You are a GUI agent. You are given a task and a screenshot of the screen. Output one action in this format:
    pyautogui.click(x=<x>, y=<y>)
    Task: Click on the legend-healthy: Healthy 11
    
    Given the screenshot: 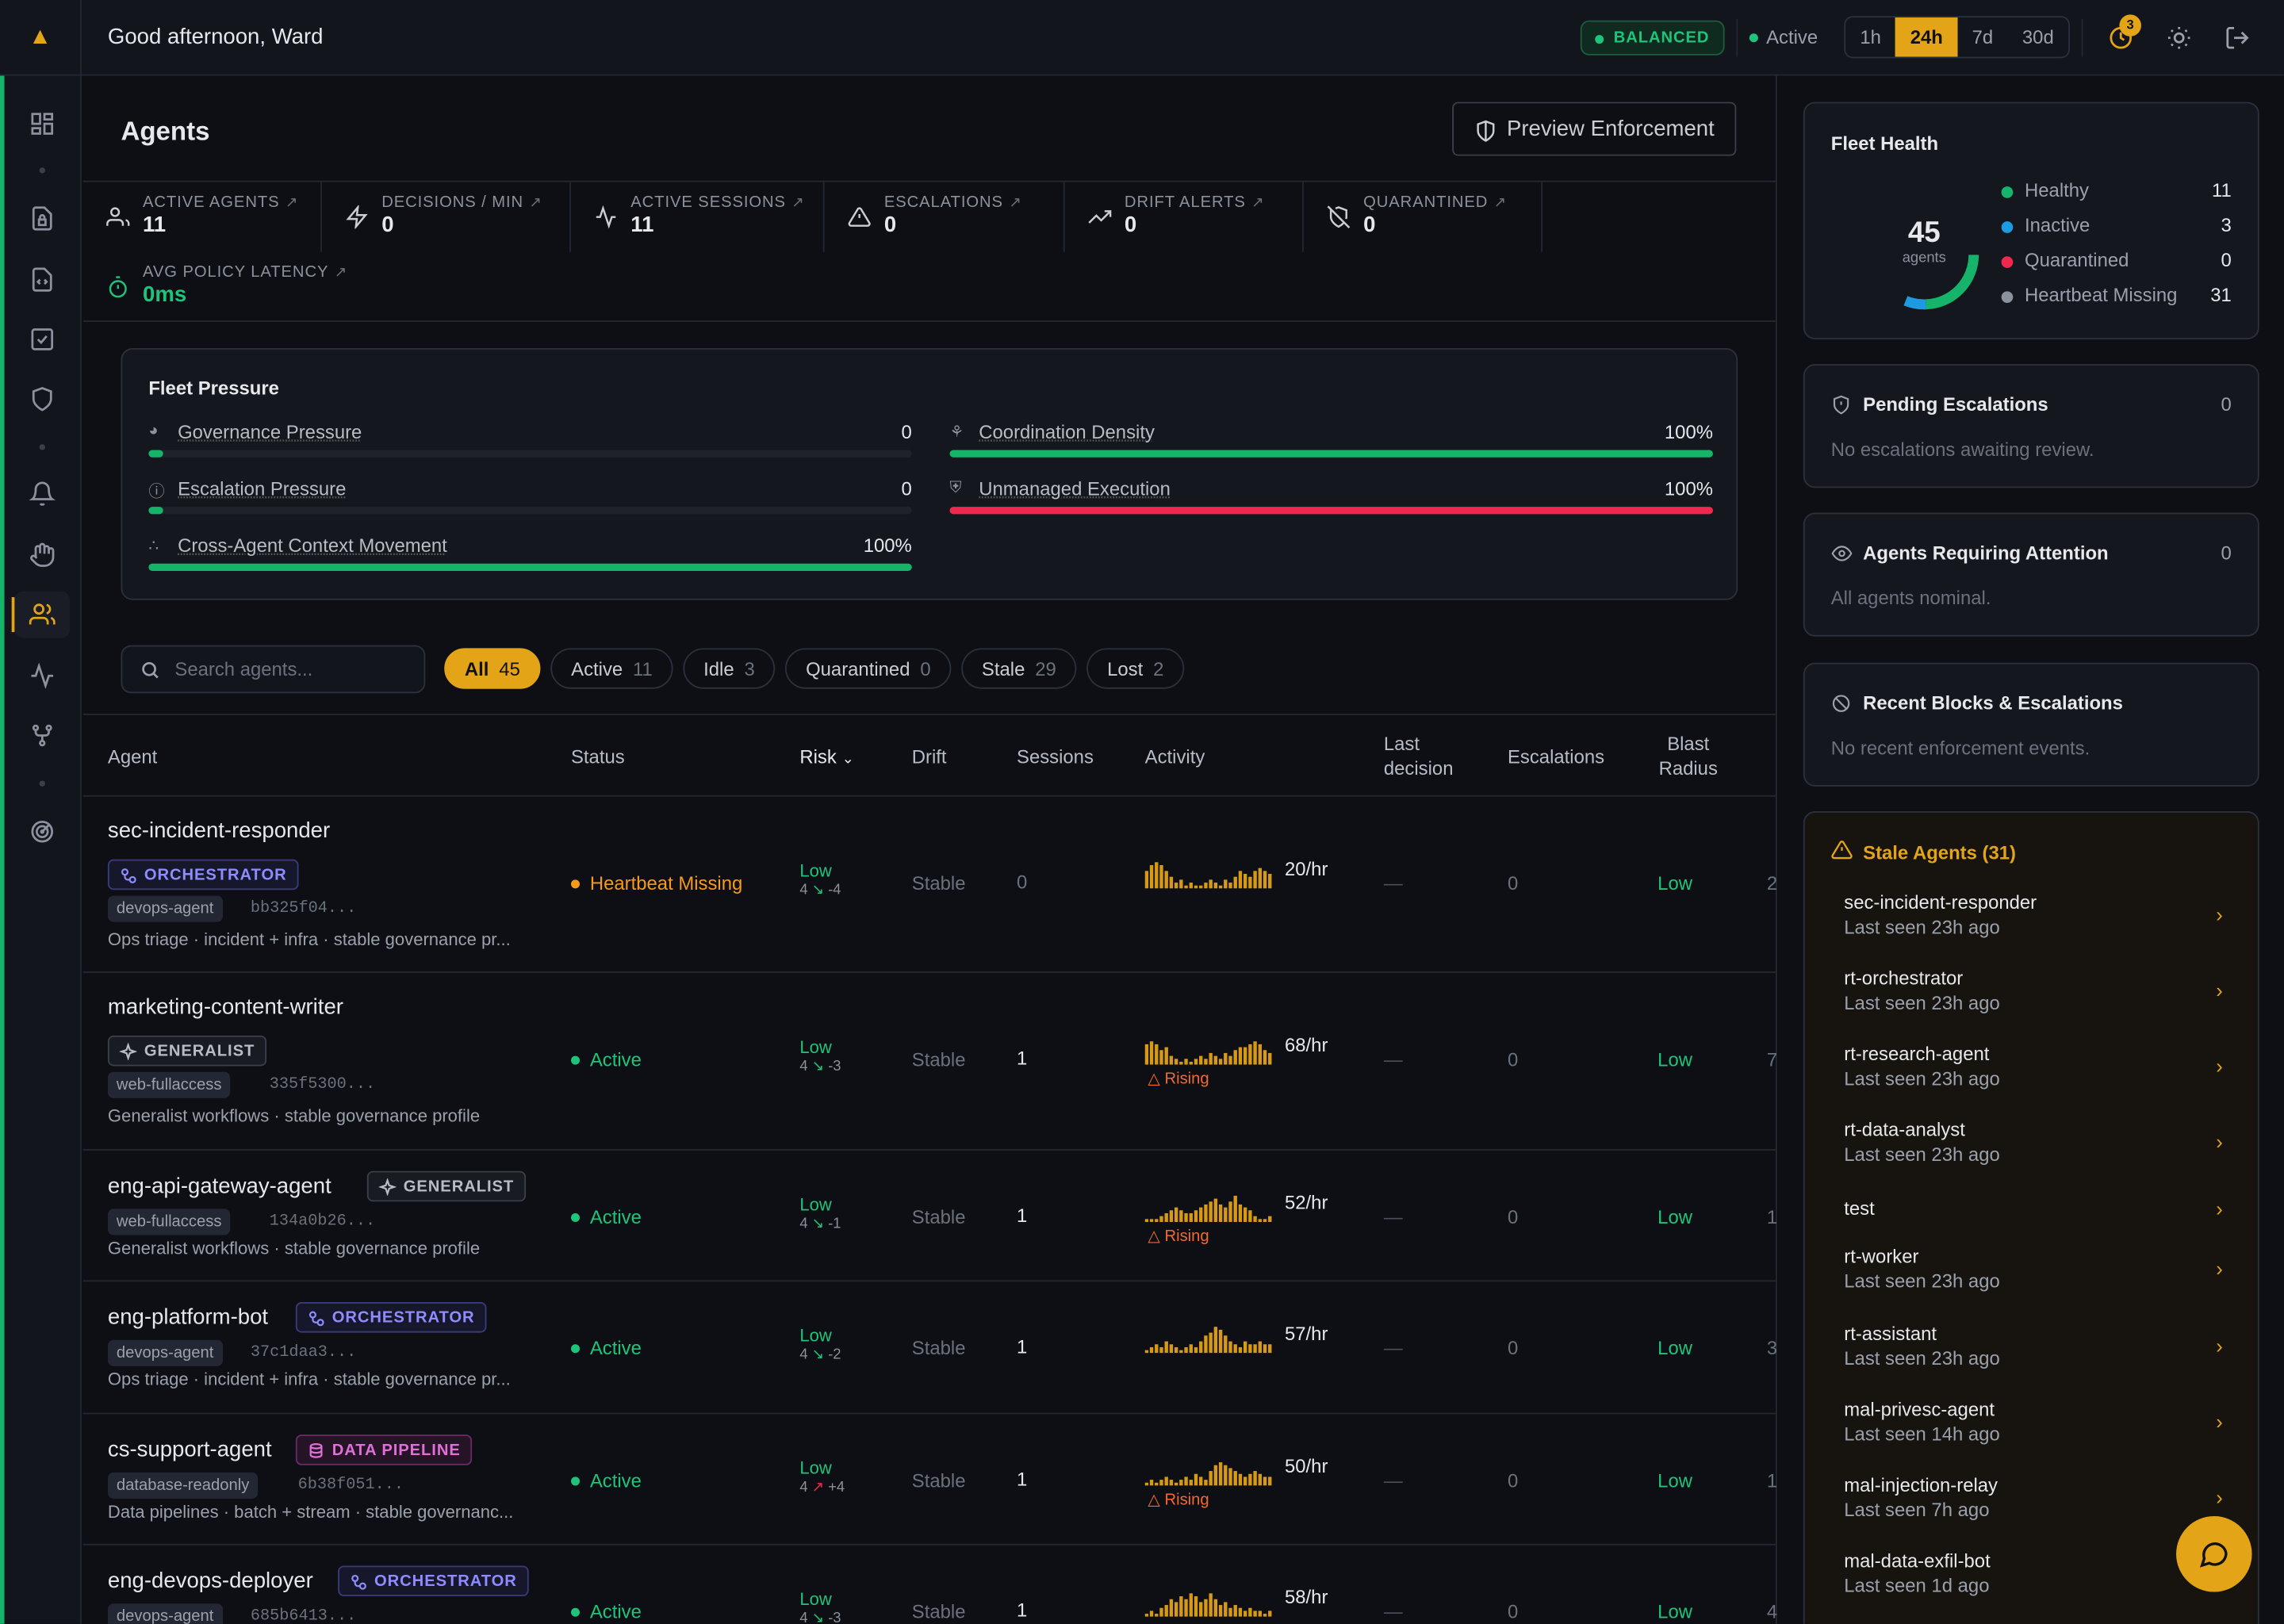 What is the action you would take?
    pyautogui.click(x=2116, y=196)
    